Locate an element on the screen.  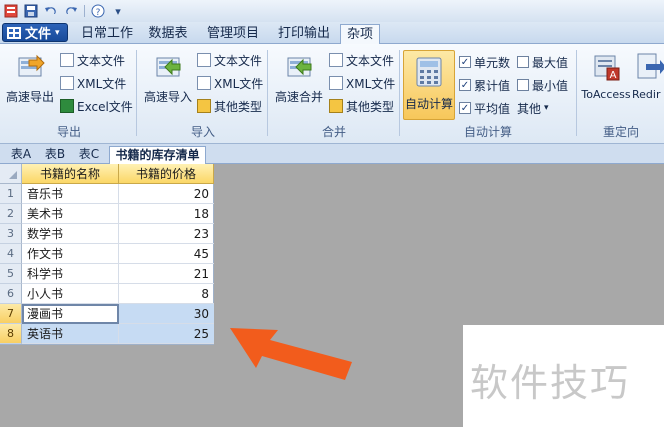
row-number: 6 is located at coordinates (11, 294).